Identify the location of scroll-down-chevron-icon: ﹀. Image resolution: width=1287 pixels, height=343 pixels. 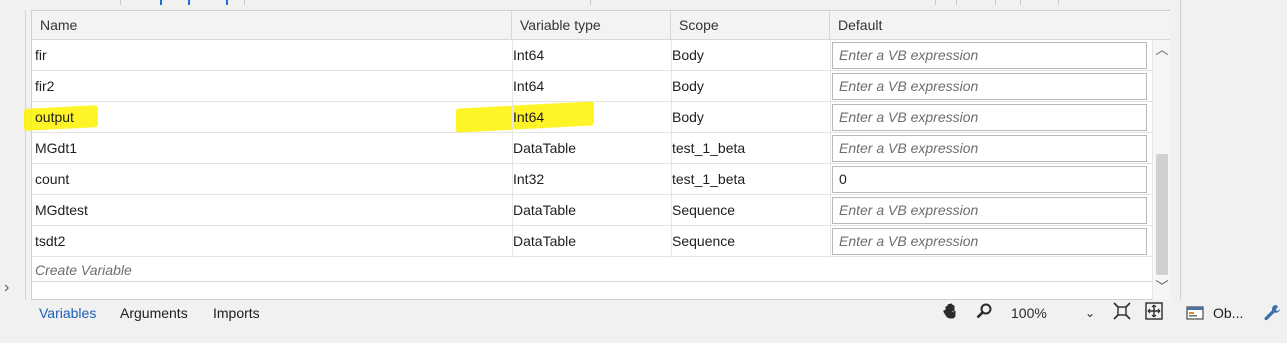
(1162, 287).